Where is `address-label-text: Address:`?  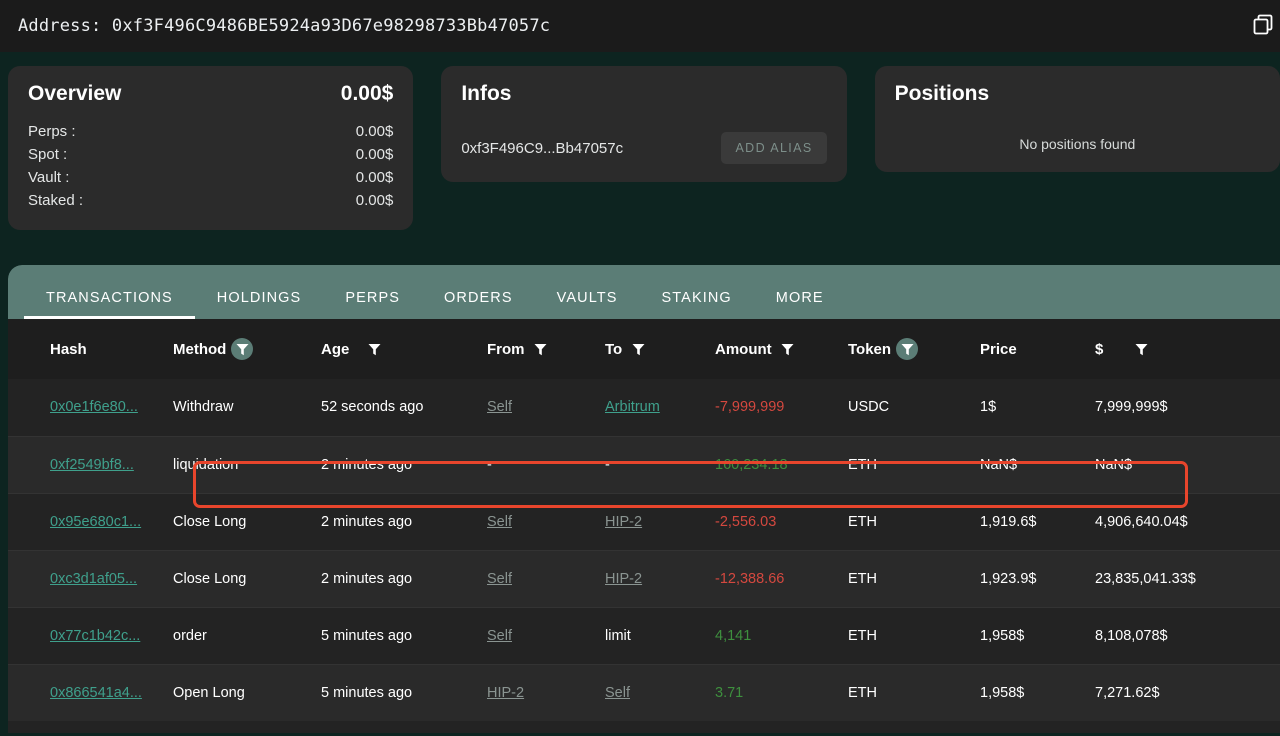 address-label-text: Address: is located at coordinates (60, 26).